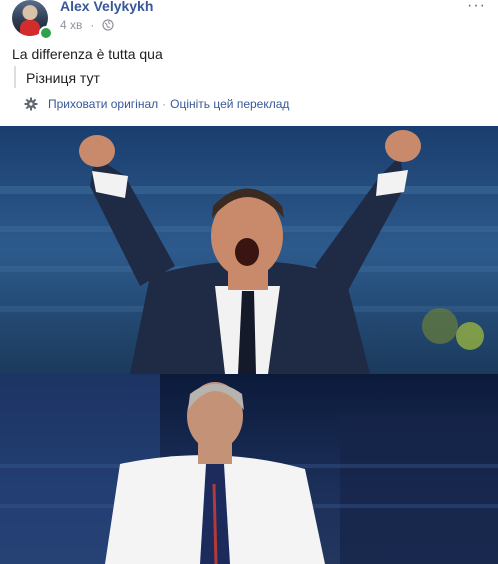 The image size is (498, 564). Describe the element at coordinates (108, 25) in the screenshot. I see `globe-icon` at that location.